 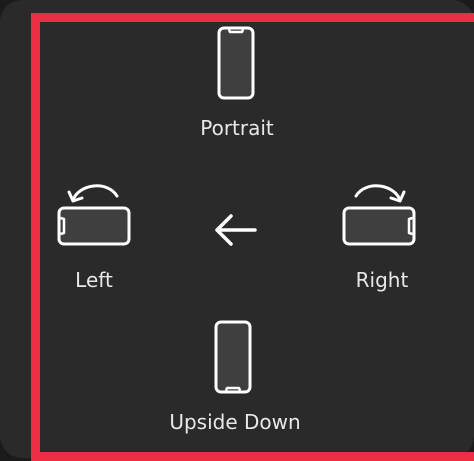 I want to click on left-option: Left, so click(x=95, y=234).